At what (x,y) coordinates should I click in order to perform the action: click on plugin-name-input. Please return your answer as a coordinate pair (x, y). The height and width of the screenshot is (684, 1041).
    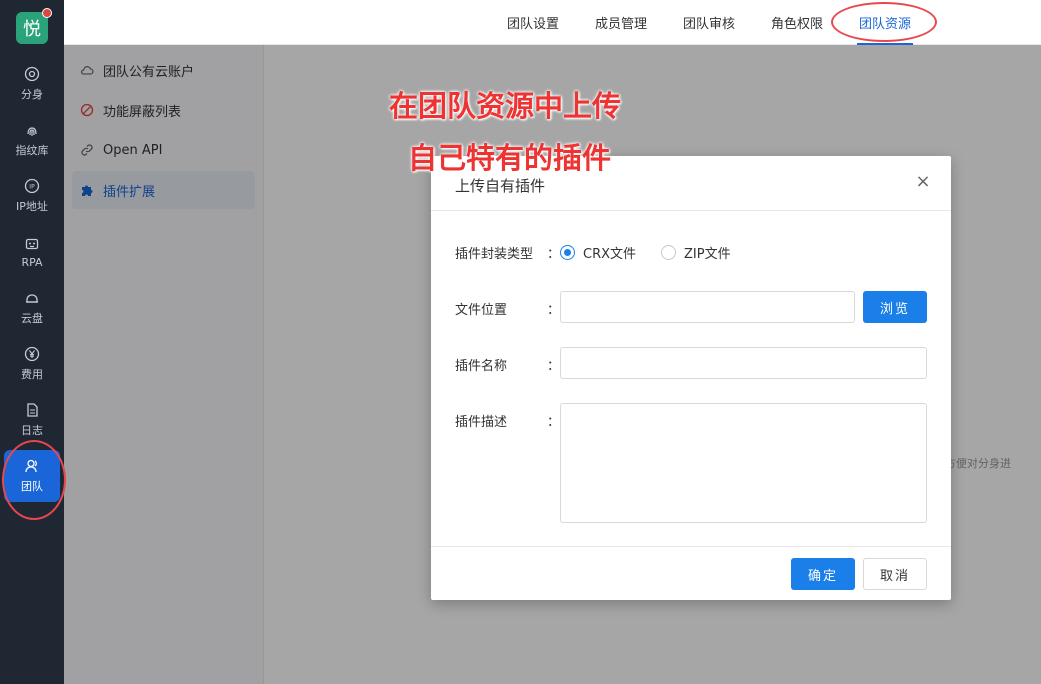
    Looking at the image, I should click on (743, 363).